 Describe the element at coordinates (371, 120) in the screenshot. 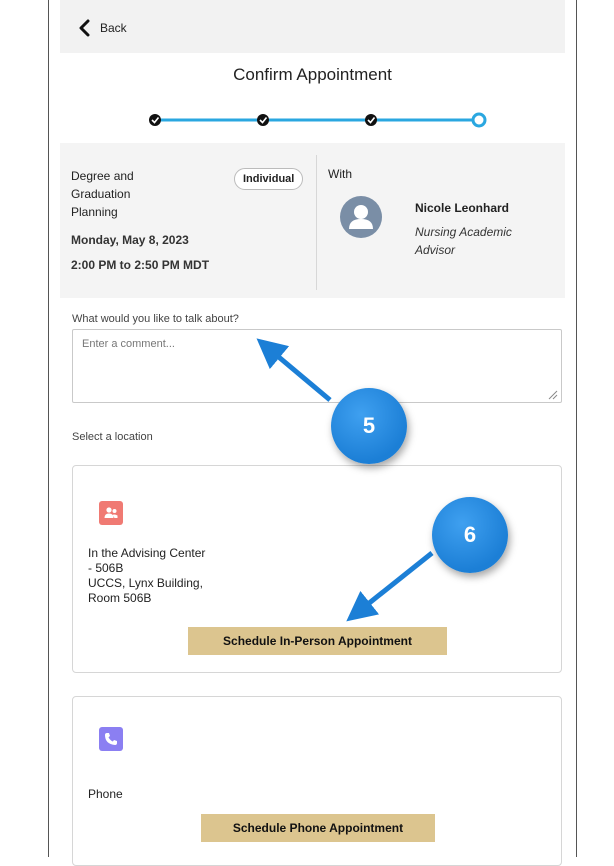

I see `step-3-complete-icon` at that location.